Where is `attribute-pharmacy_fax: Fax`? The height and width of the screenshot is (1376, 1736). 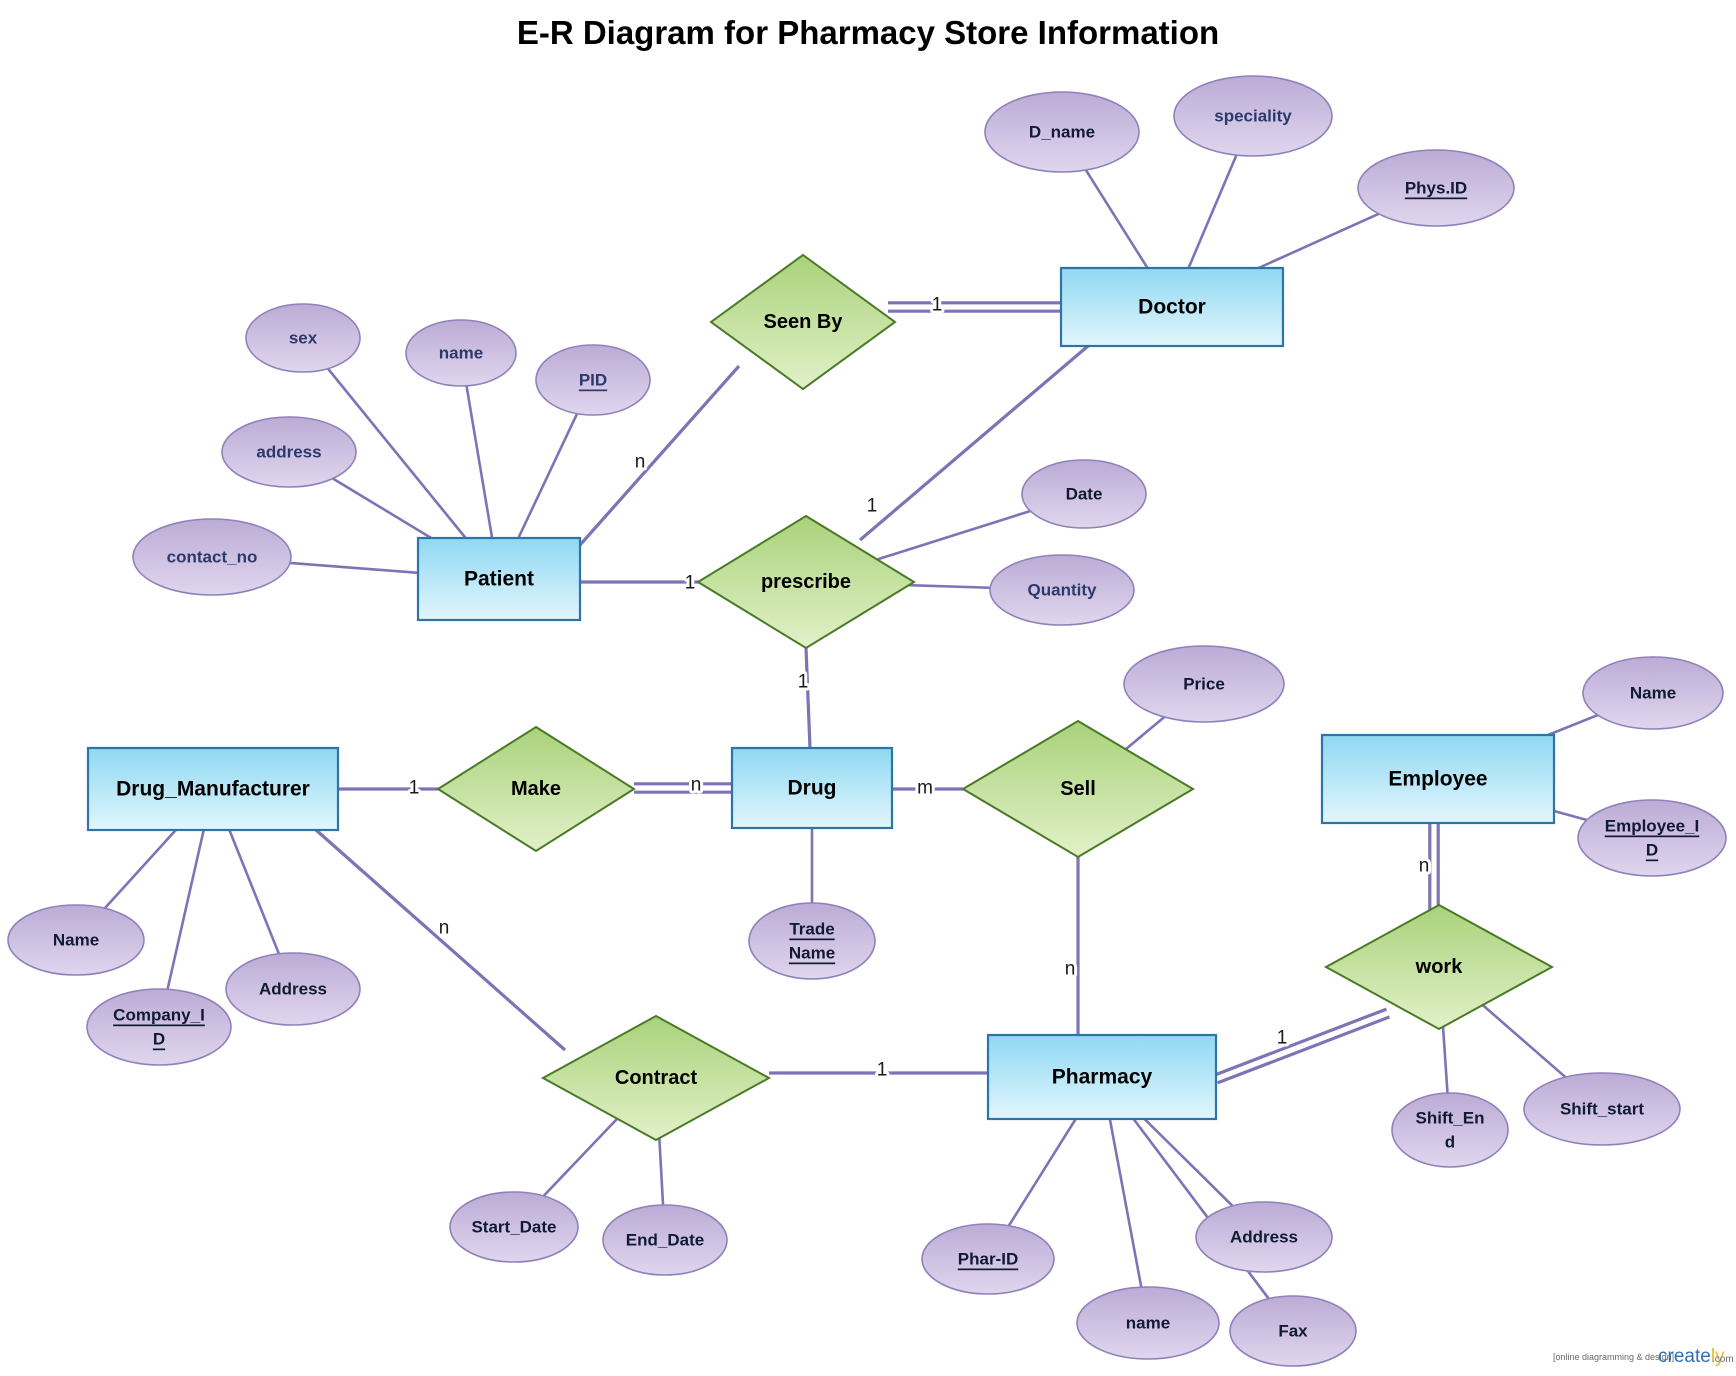
attribute-pharmacy_fax: Fax is located at coordinates (1293, 1331).